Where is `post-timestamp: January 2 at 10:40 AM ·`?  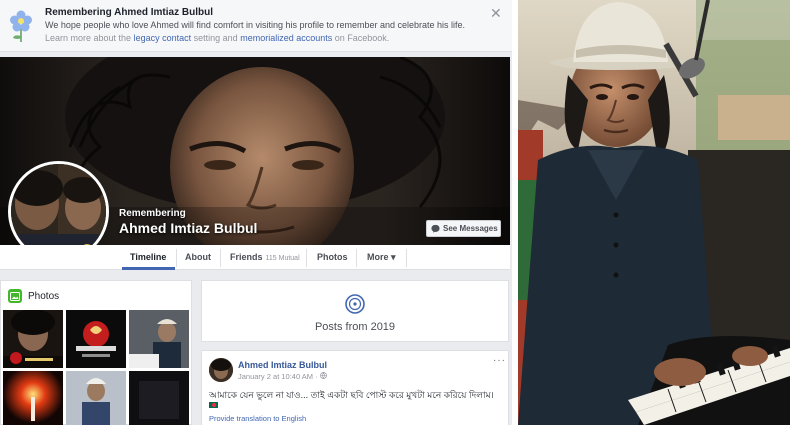 post-timestamp: January 2 at 10:40 AM · is located at coordinates (282, 376).